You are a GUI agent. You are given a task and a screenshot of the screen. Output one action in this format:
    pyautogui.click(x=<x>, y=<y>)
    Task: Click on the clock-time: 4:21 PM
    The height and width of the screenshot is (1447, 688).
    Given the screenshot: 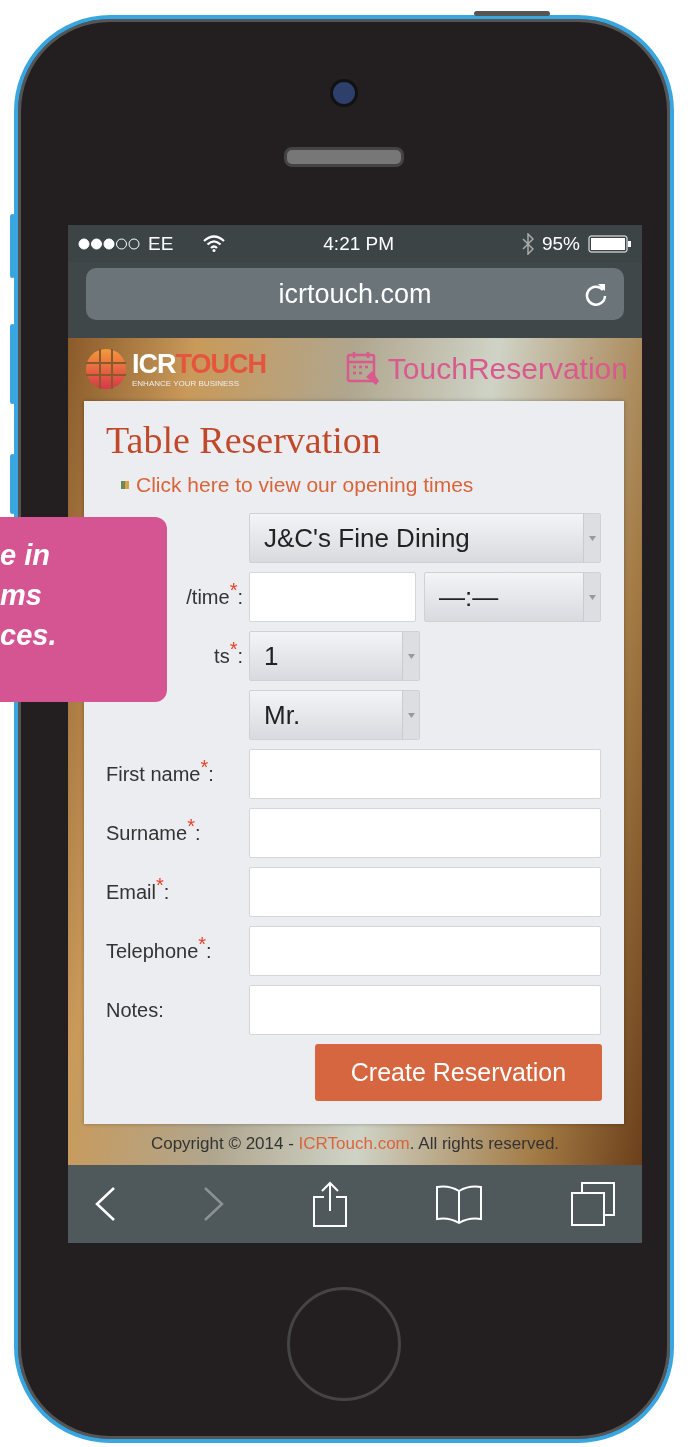 What is the action you would take?
    pyautogui.click(x=359, y=243)
    